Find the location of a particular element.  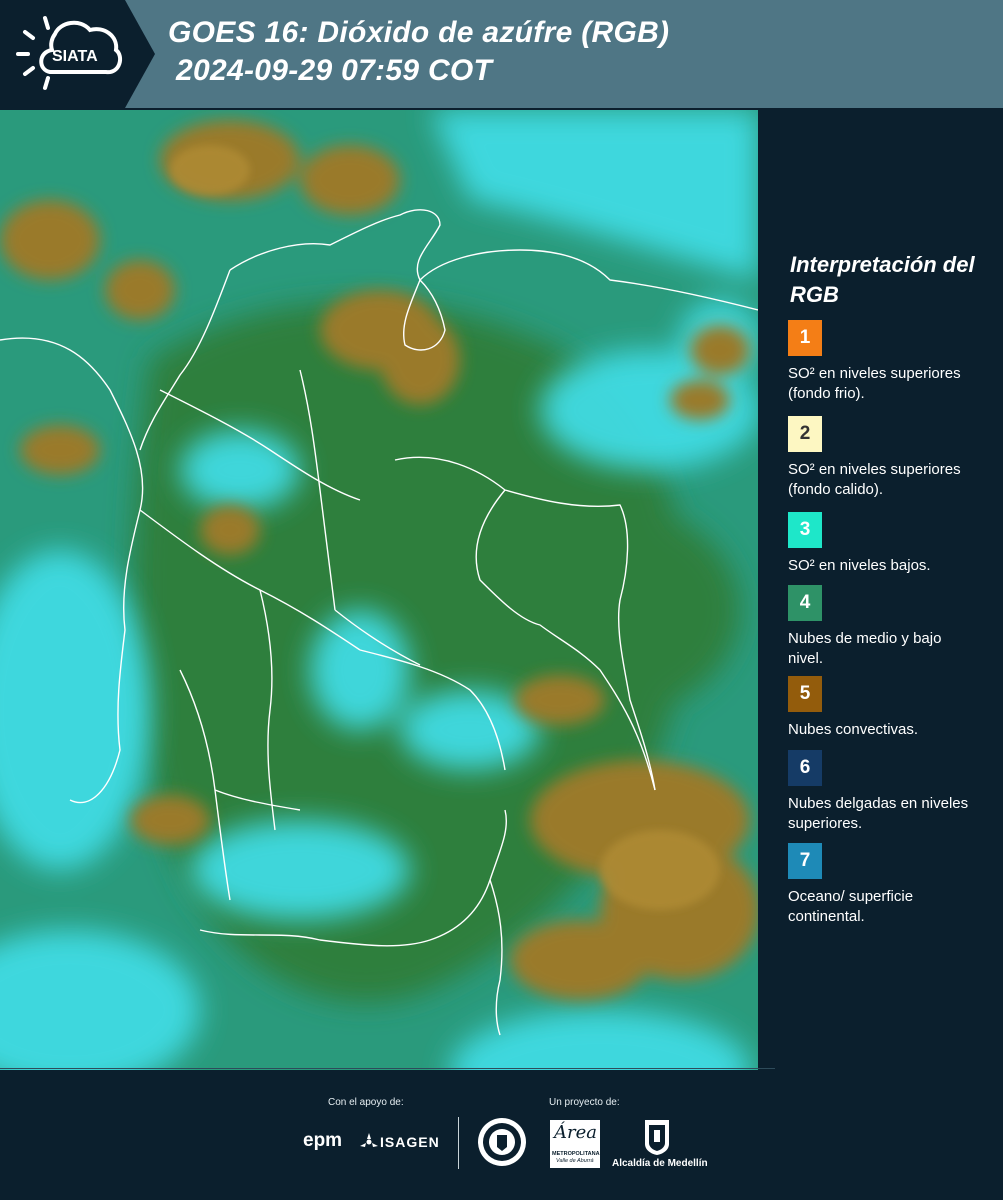

legend-desc-1: SO² en niveles superiores (fondo frio). is located at coordinates (874, 383).